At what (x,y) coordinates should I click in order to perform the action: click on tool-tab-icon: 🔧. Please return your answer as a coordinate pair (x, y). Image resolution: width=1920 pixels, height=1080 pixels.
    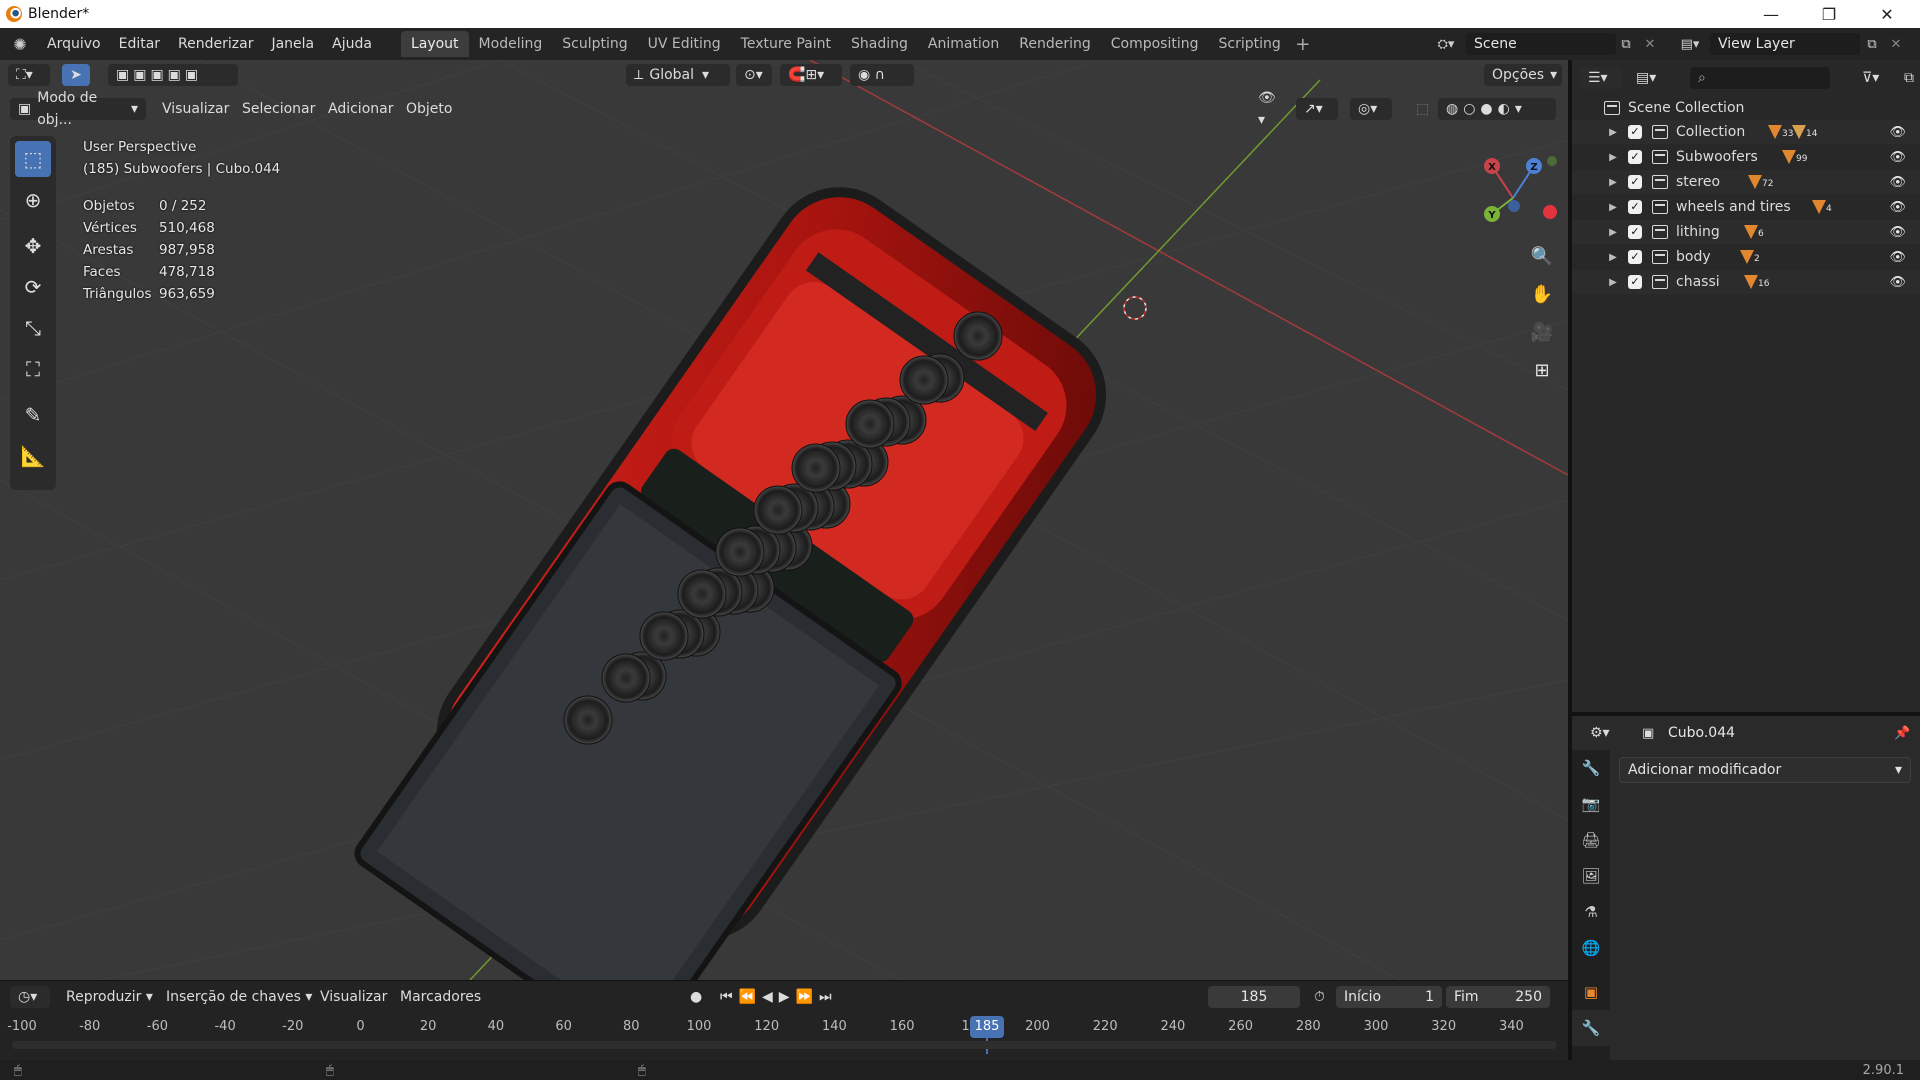
    Looking at the image, I should click on (1591, 768).